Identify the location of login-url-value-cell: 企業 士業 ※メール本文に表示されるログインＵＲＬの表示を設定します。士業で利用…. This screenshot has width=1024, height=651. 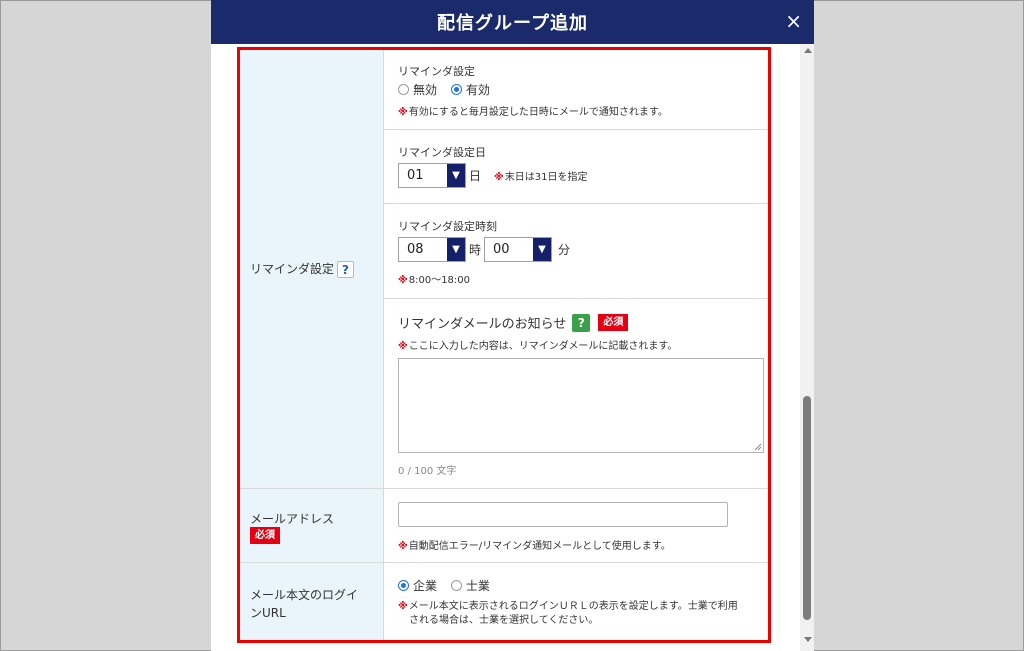
(576, 601).